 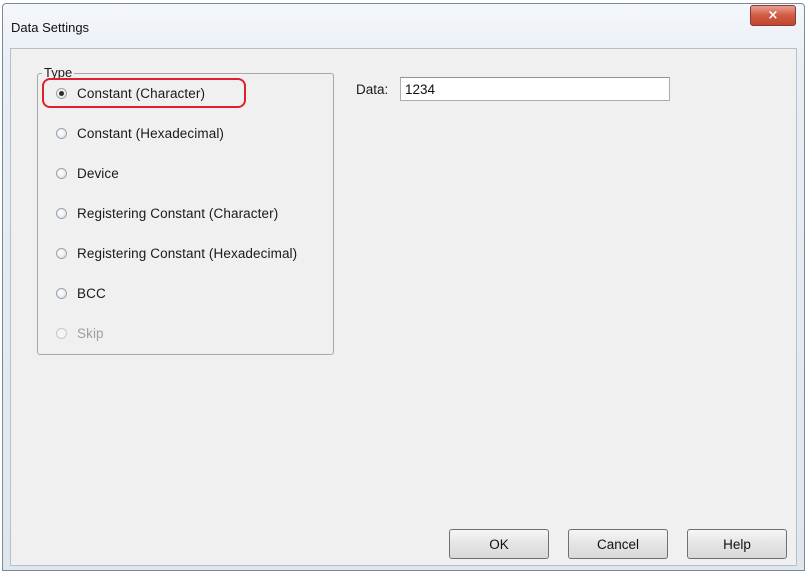 What do you see at coordinates (98, 173) in the screenshot?
I see `radio-label: Device` at bounding box center [98, 173].